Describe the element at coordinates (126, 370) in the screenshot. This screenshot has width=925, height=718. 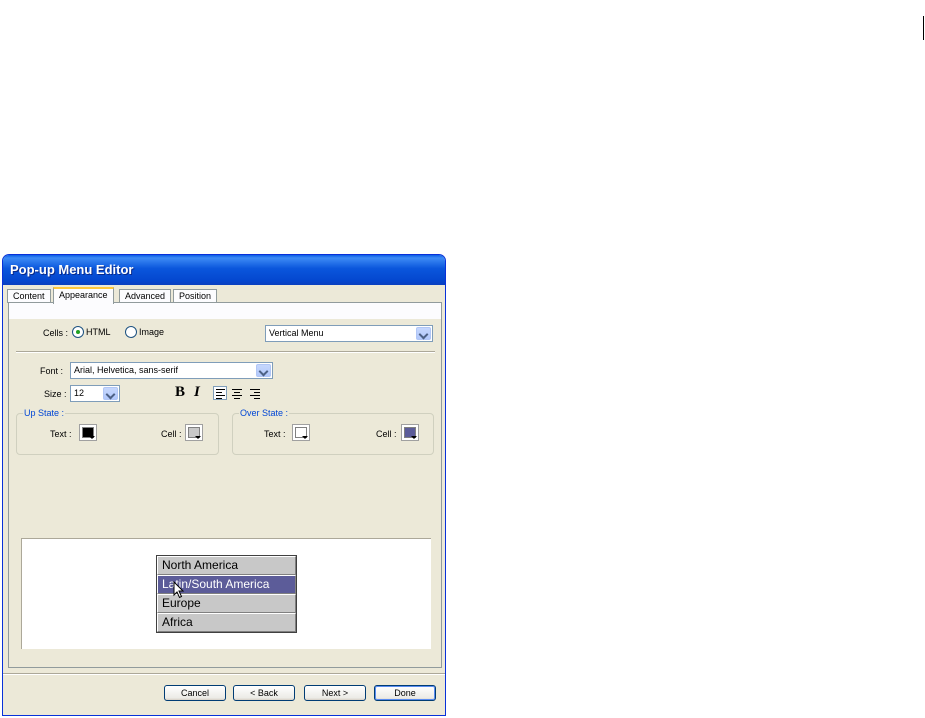
I see `font-value: Arial, Helvetica, sans-serif` at that location.